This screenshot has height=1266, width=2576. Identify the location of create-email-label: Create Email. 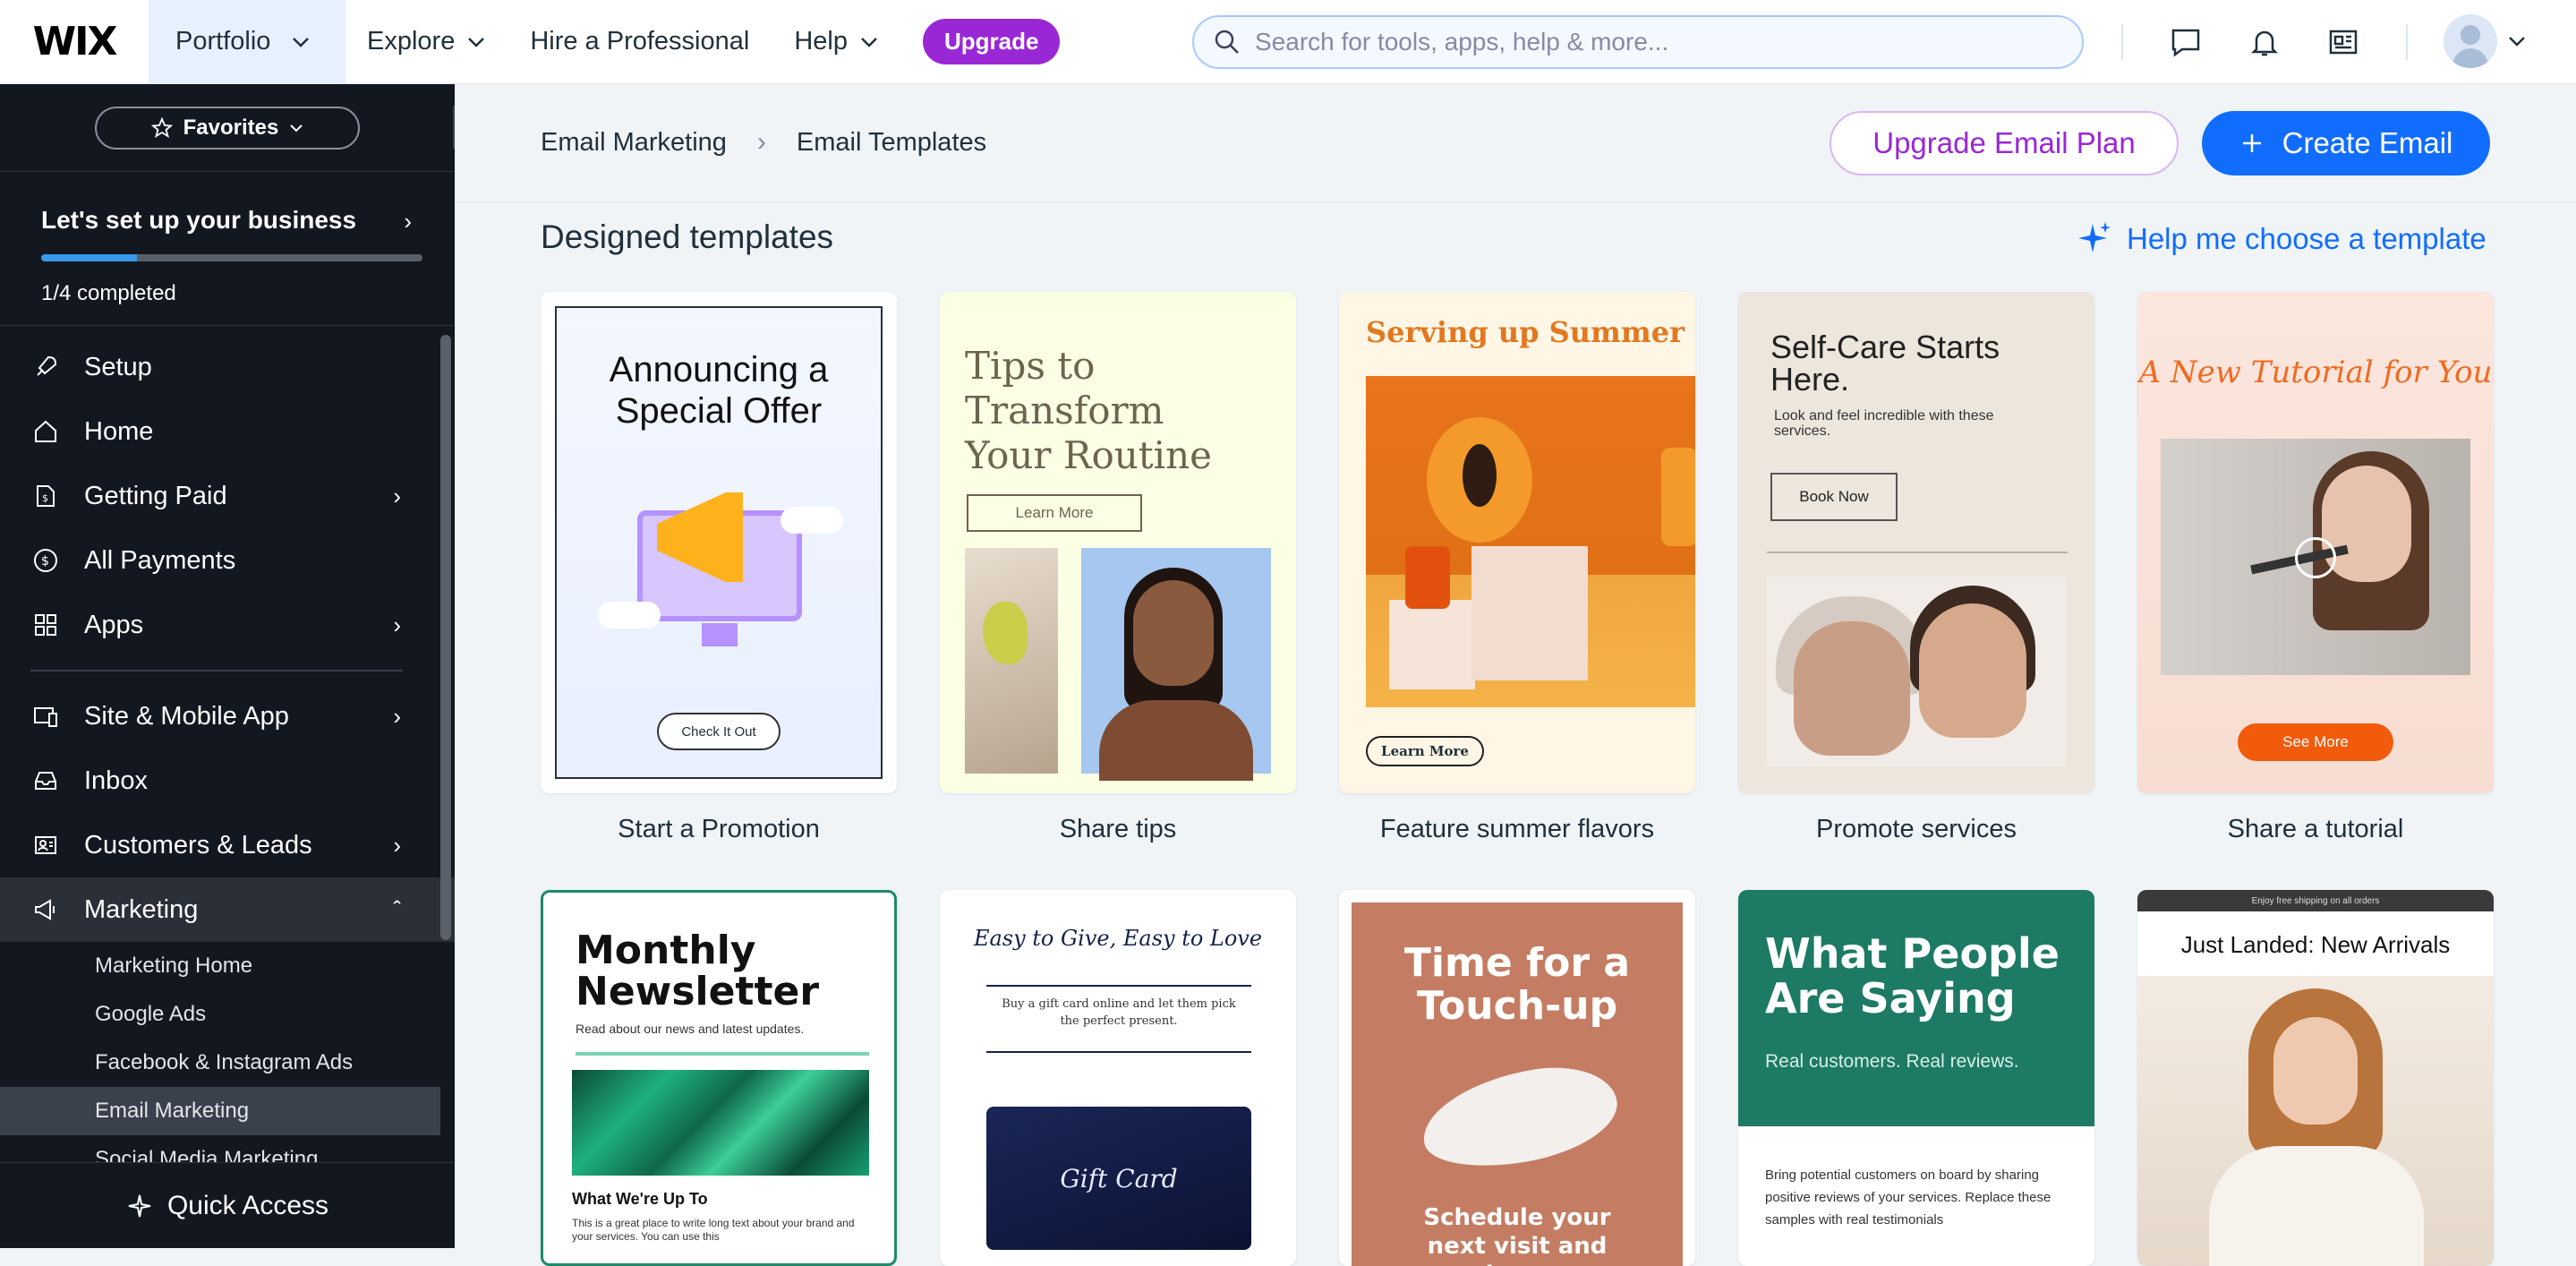
(2367, 142).